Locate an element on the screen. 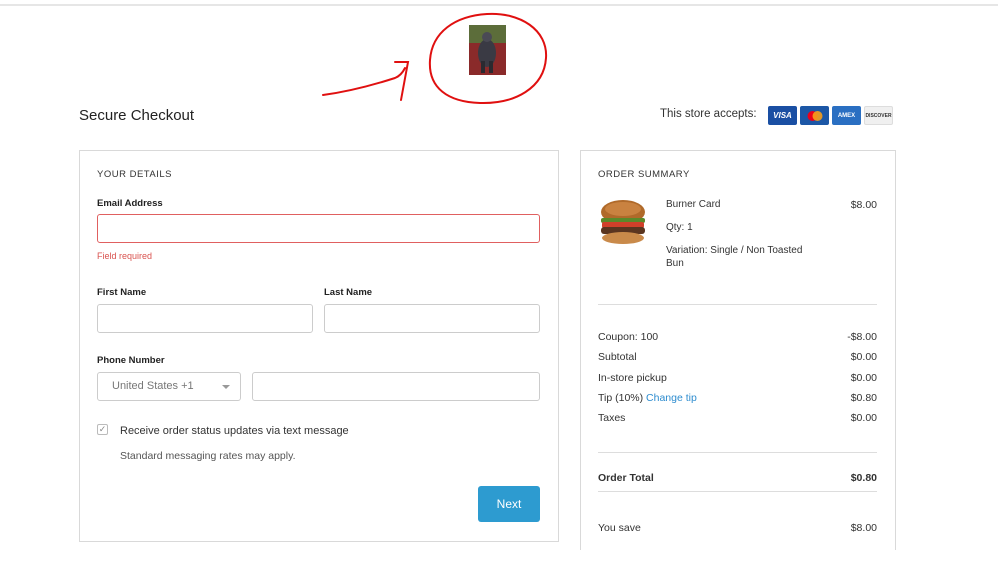 The width and height of the screenshot is (998, 587). you-save-label: You save is located at coordinates (619, 528).